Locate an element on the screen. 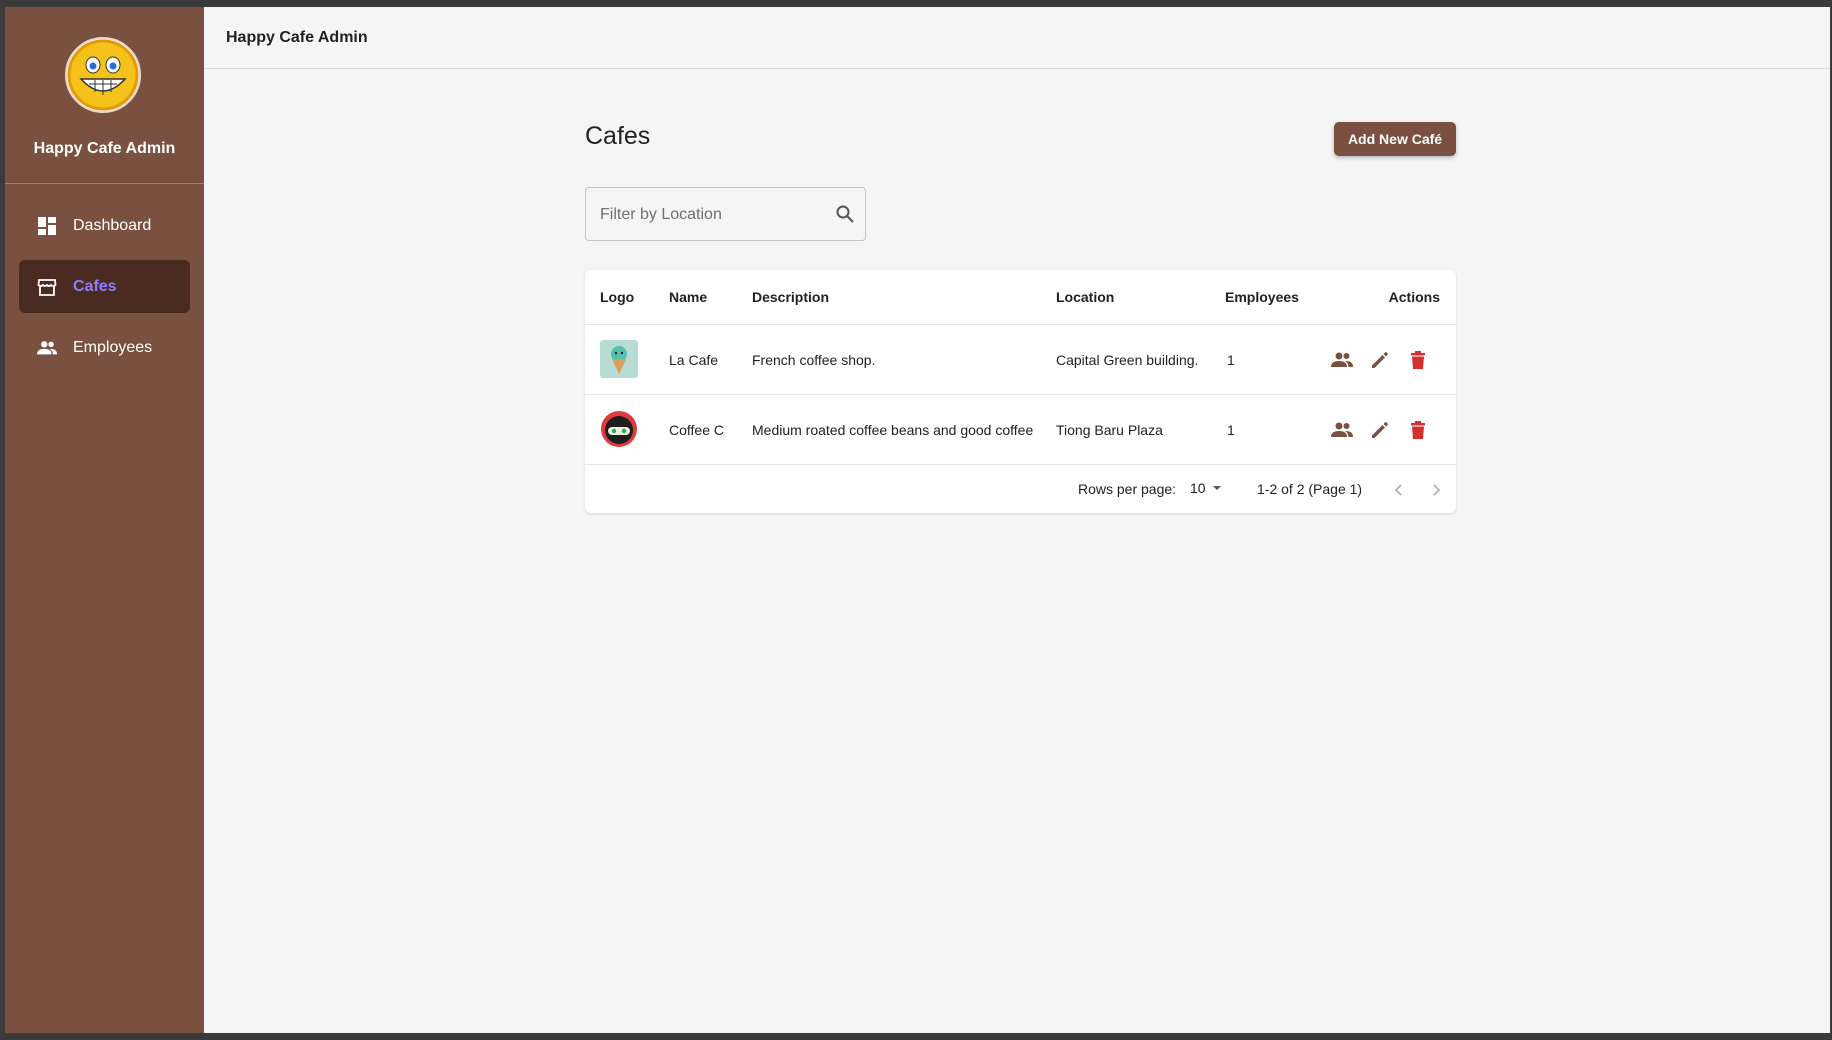 The width and height of the screenshot is (1832, 1040). sidebar-nav: Dashboard Cafes Employees is located at coordinates (104, 290).